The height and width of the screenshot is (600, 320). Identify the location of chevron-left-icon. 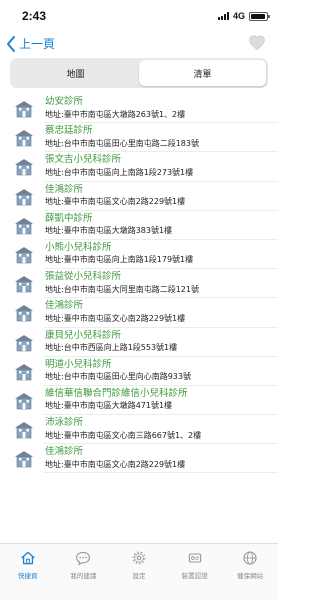
(11, 43).